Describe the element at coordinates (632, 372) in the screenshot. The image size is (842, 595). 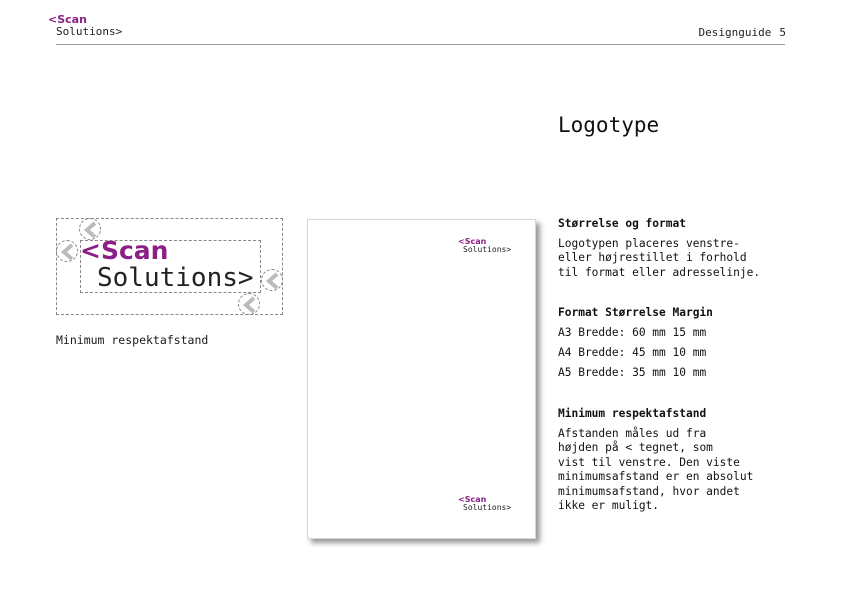
I see `format-row-a5: A5 Bredde: 35 mm 10 mm` at that location.